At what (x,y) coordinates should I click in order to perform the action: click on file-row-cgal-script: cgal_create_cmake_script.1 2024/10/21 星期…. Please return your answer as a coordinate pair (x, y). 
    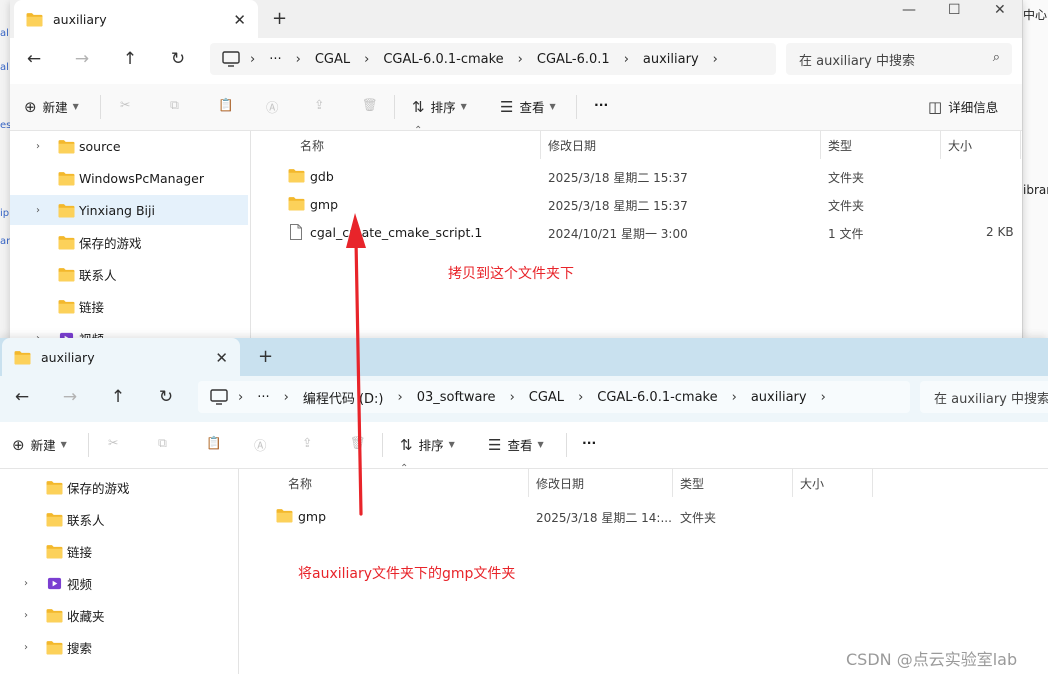
    Looking at the image, I should click on (645, 232).